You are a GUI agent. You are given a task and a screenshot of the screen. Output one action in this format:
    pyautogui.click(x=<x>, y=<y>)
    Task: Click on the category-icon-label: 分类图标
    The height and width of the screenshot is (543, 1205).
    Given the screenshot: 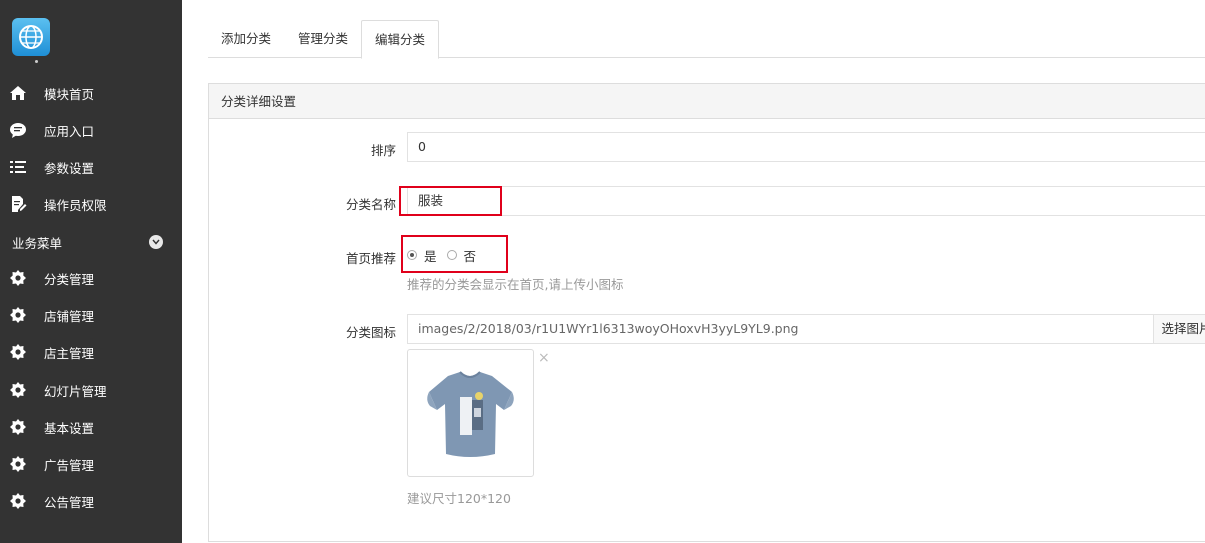 What is the action you would take?
    pyautogui.click(x=370, y=332)
    